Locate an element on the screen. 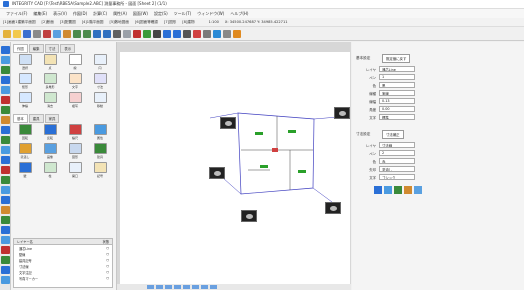 The height and width of the screenshot is (290, 524). palette-item: 図形 is located at coordinates (75, 151).